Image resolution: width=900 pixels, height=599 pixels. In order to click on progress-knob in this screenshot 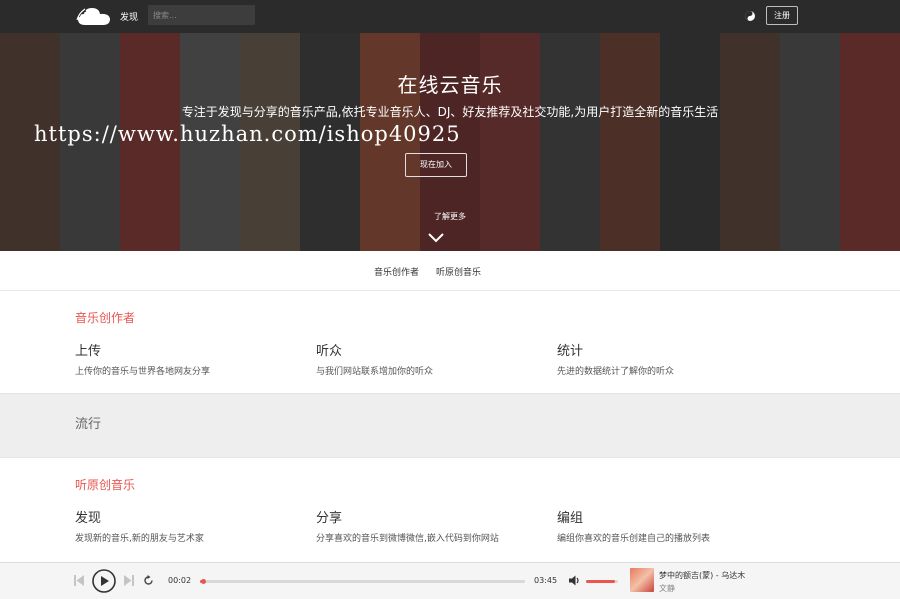, I will do `click(204, 581)`.